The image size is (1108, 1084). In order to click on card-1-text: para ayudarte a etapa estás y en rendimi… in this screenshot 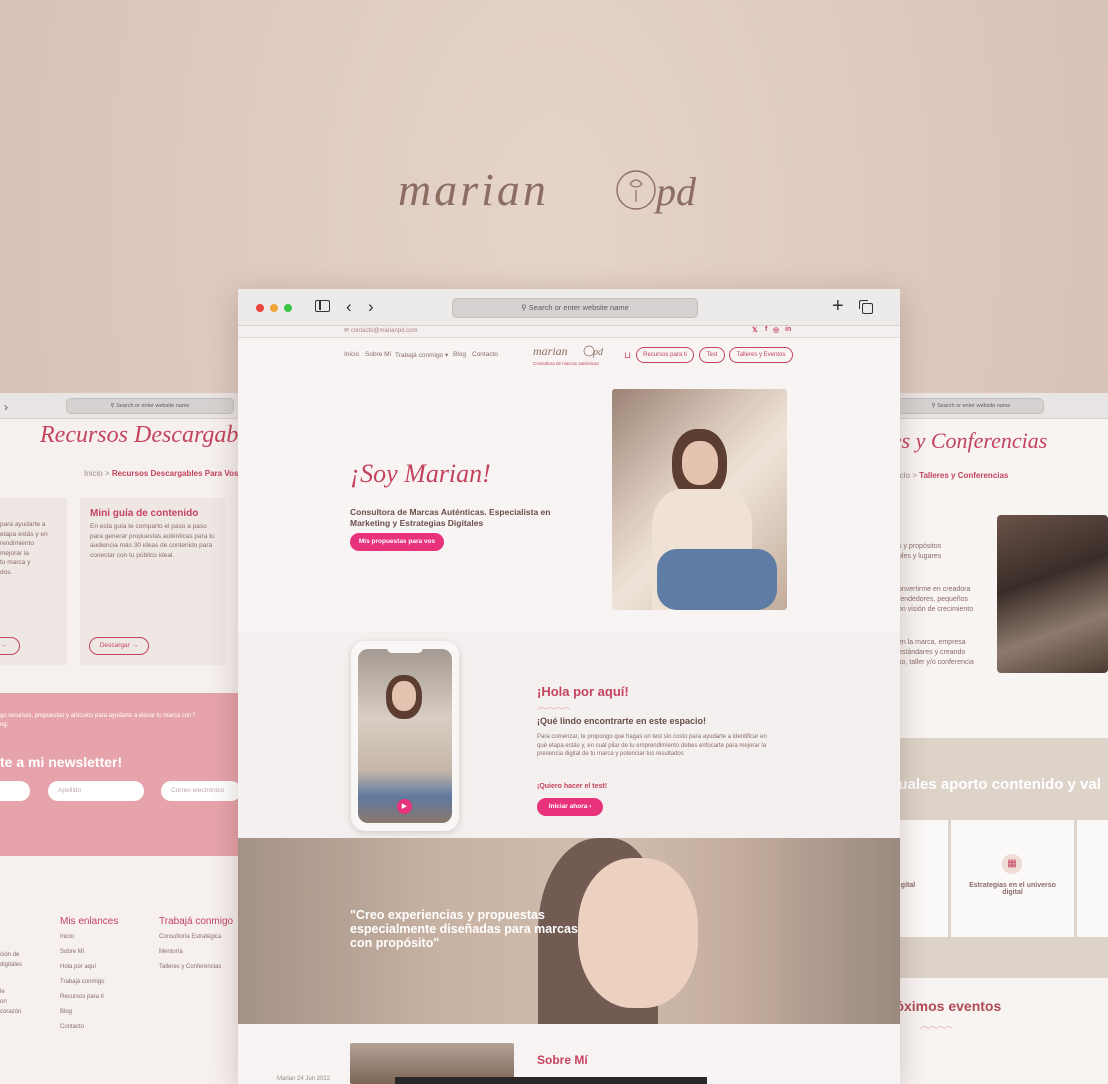, I will do `click(24, 548)`.